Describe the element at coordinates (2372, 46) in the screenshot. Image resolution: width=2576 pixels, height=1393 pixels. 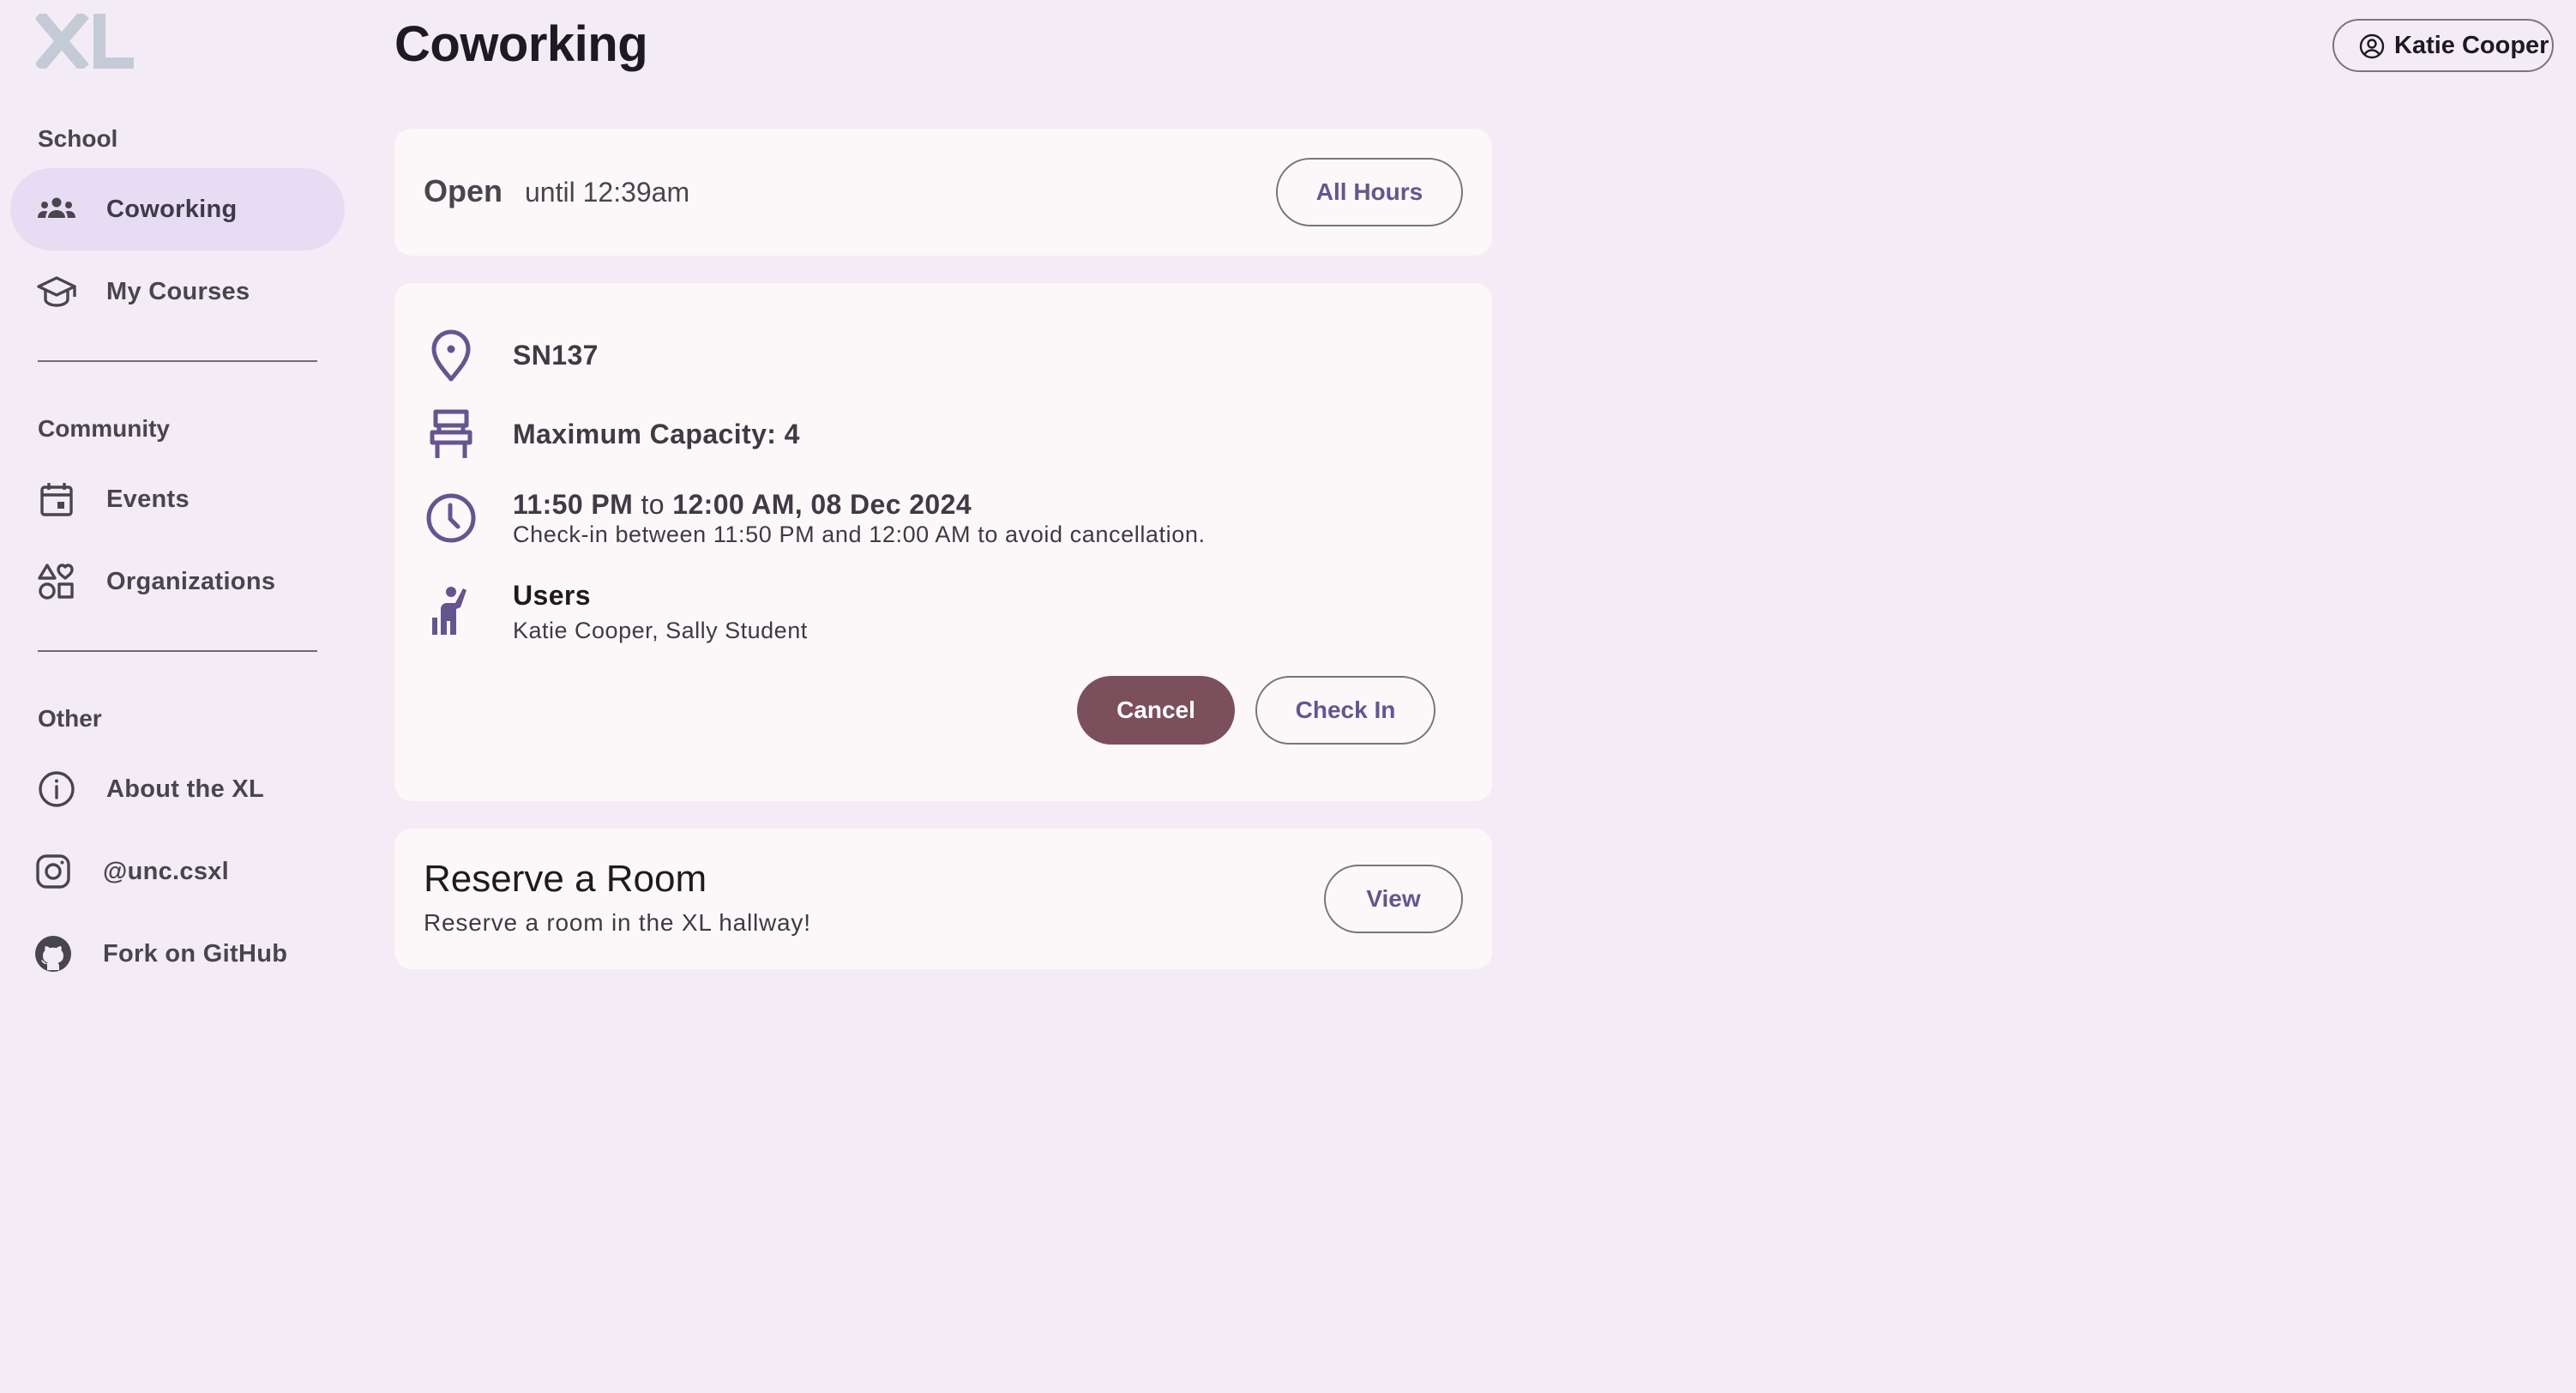
I see `account-circle-icon` at that location.